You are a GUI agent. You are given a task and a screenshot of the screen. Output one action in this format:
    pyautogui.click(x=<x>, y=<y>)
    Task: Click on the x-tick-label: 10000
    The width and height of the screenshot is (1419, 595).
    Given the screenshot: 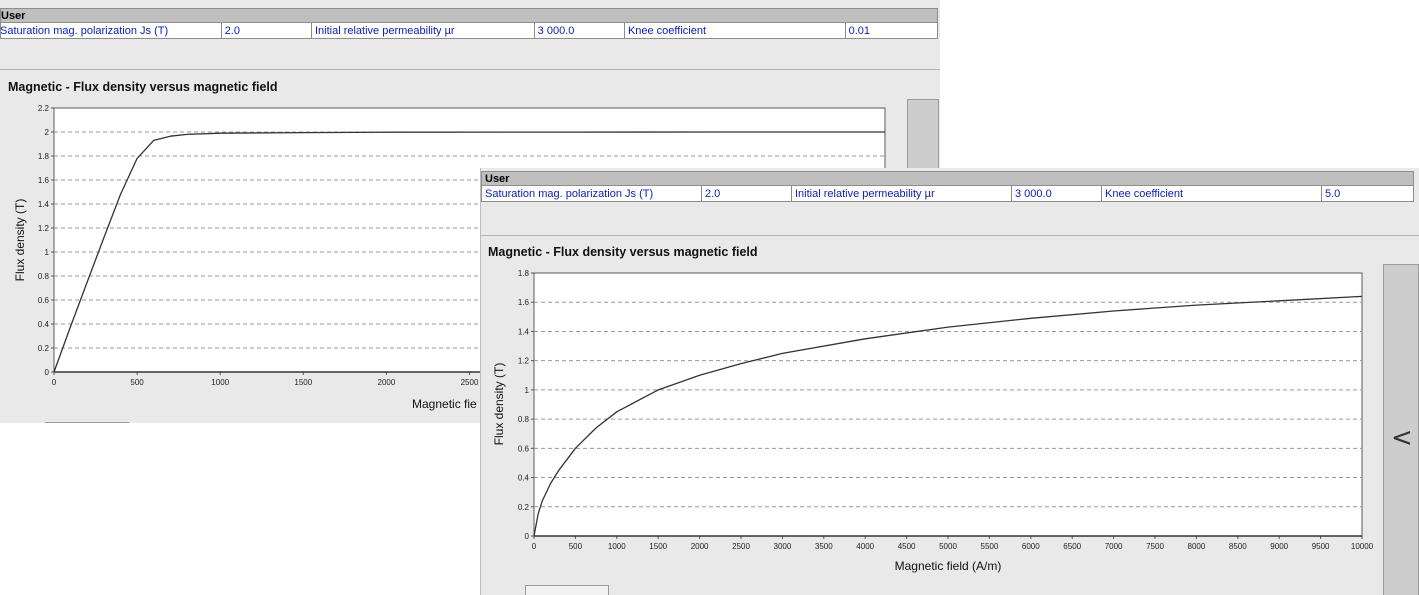 What is the action you would take?
    pyautogui.click(x=1362, y=546)
    